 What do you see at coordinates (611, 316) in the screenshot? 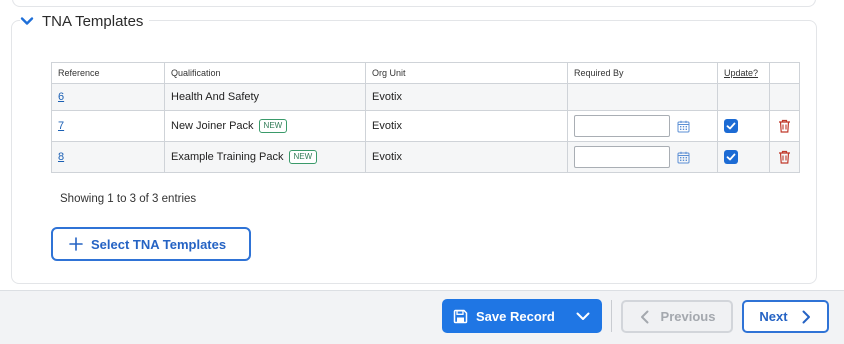
I see `footer-divider` at bounding box center [611, 316].